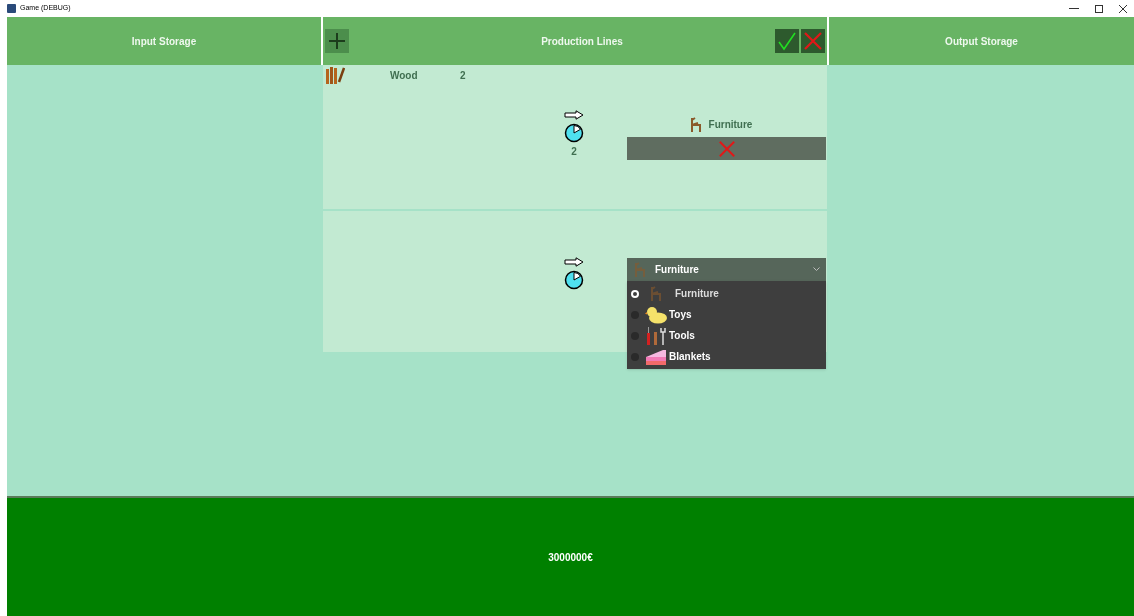 This screenshot has width=1134, height=616. What do you see at coordinates (582, 41) in the screenshot?
I see `panel-title: Production Lines` at bounding box center [582, 41].